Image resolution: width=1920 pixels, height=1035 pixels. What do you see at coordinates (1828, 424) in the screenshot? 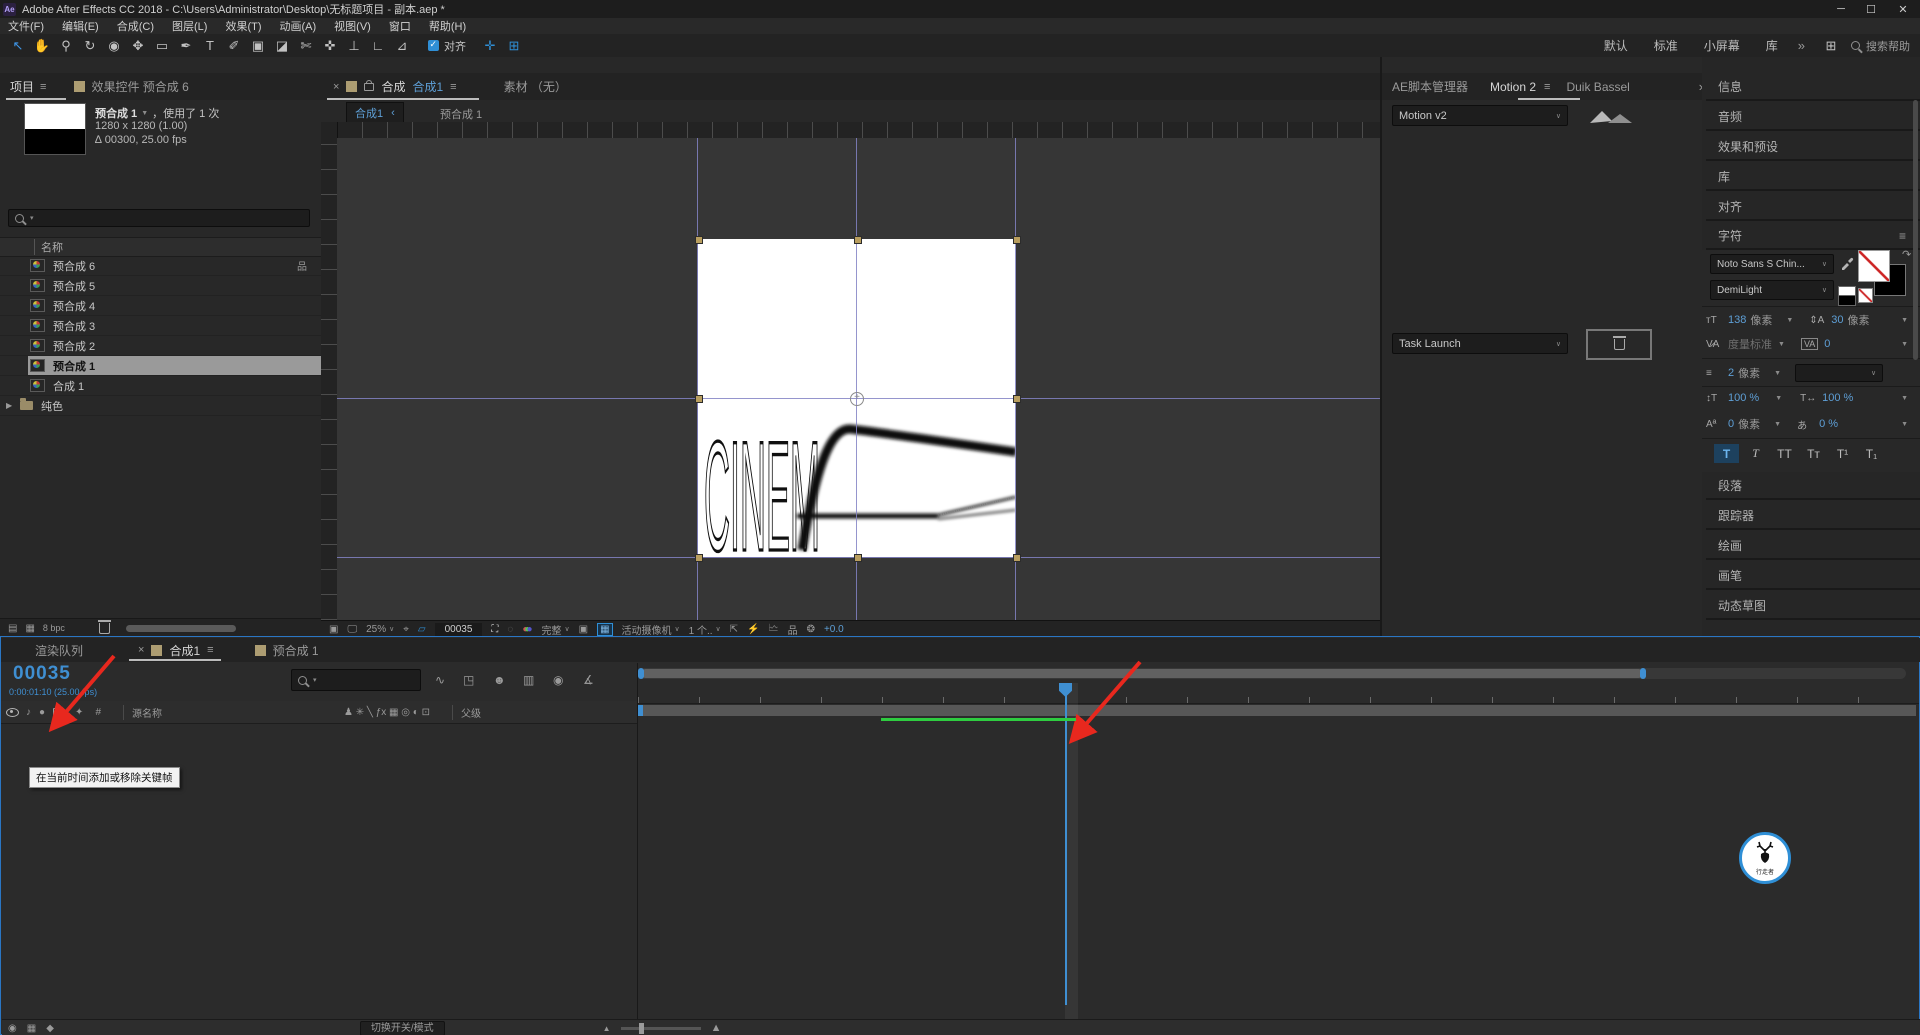
I see `tsume-value: 0 %` at bounding box center [1828, 424].